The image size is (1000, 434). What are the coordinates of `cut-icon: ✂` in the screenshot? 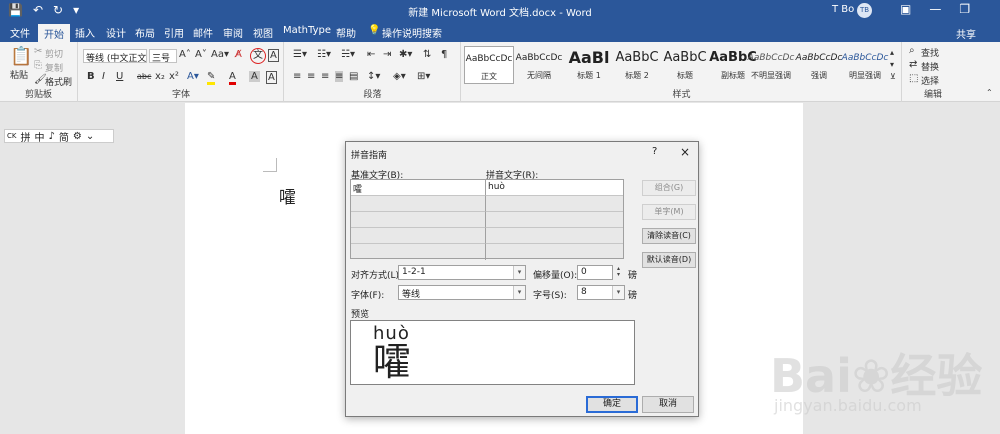 It's located at (38, 51).